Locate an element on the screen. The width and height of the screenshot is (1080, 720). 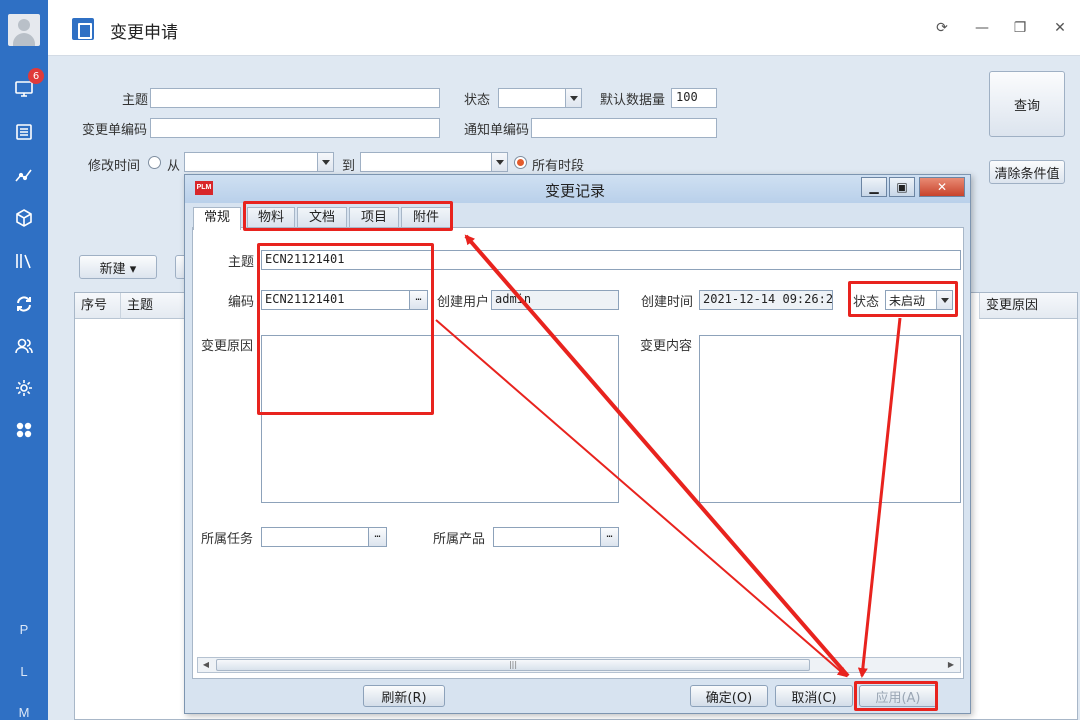
notice-no-label: 通知单编码 is located at coordinates (497, 130).